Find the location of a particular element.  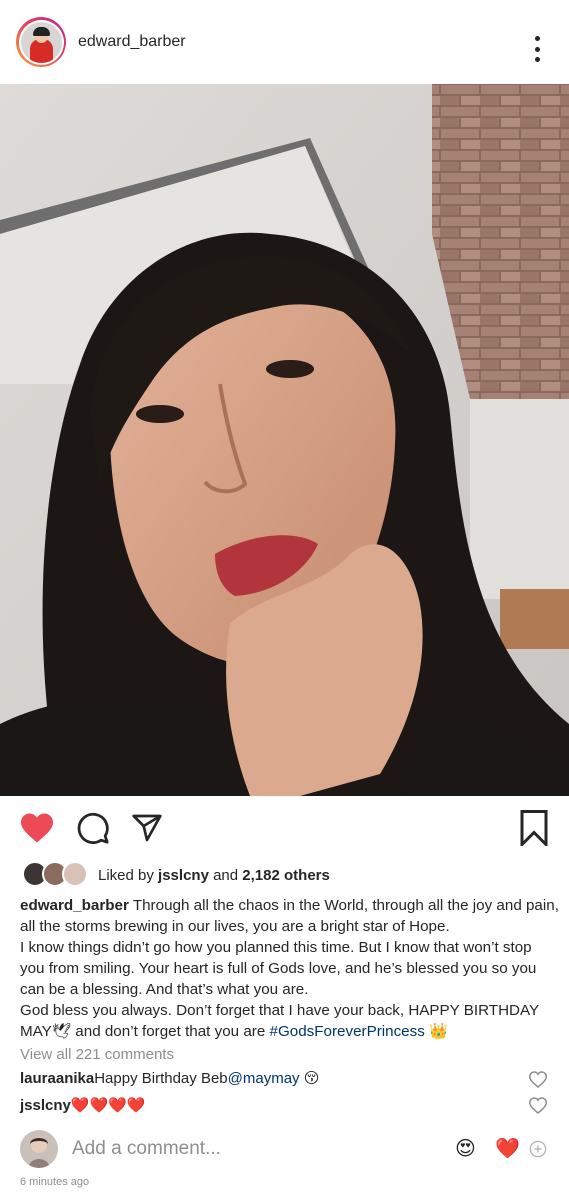

post-actions is located at coordinates (284, 828).